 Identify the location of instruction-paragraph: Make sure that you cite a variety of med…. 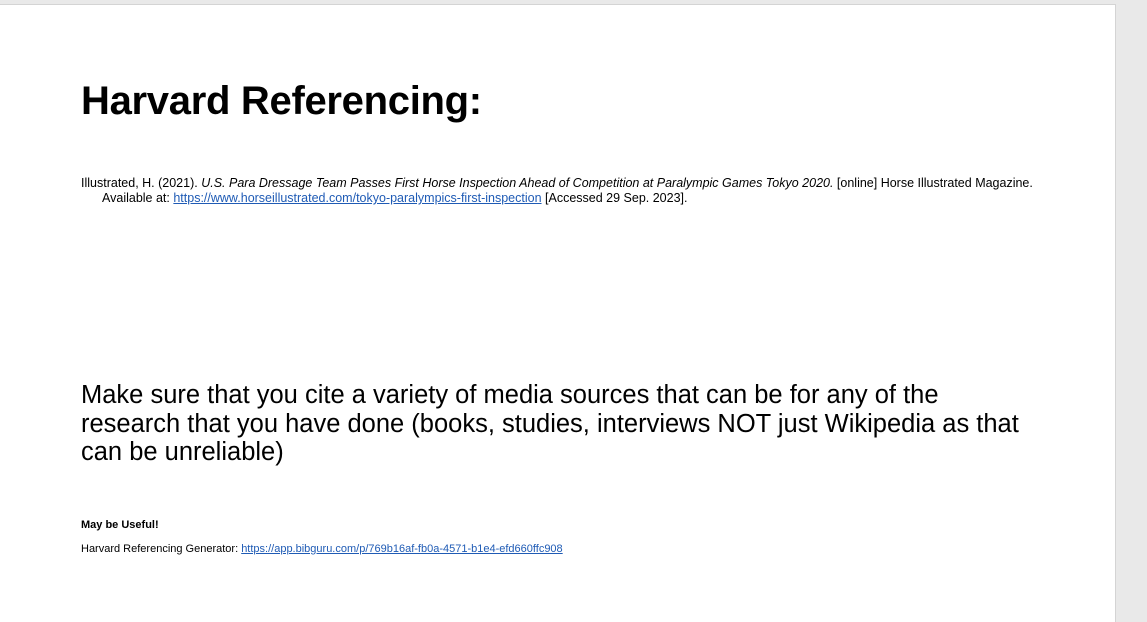
(550, 423).